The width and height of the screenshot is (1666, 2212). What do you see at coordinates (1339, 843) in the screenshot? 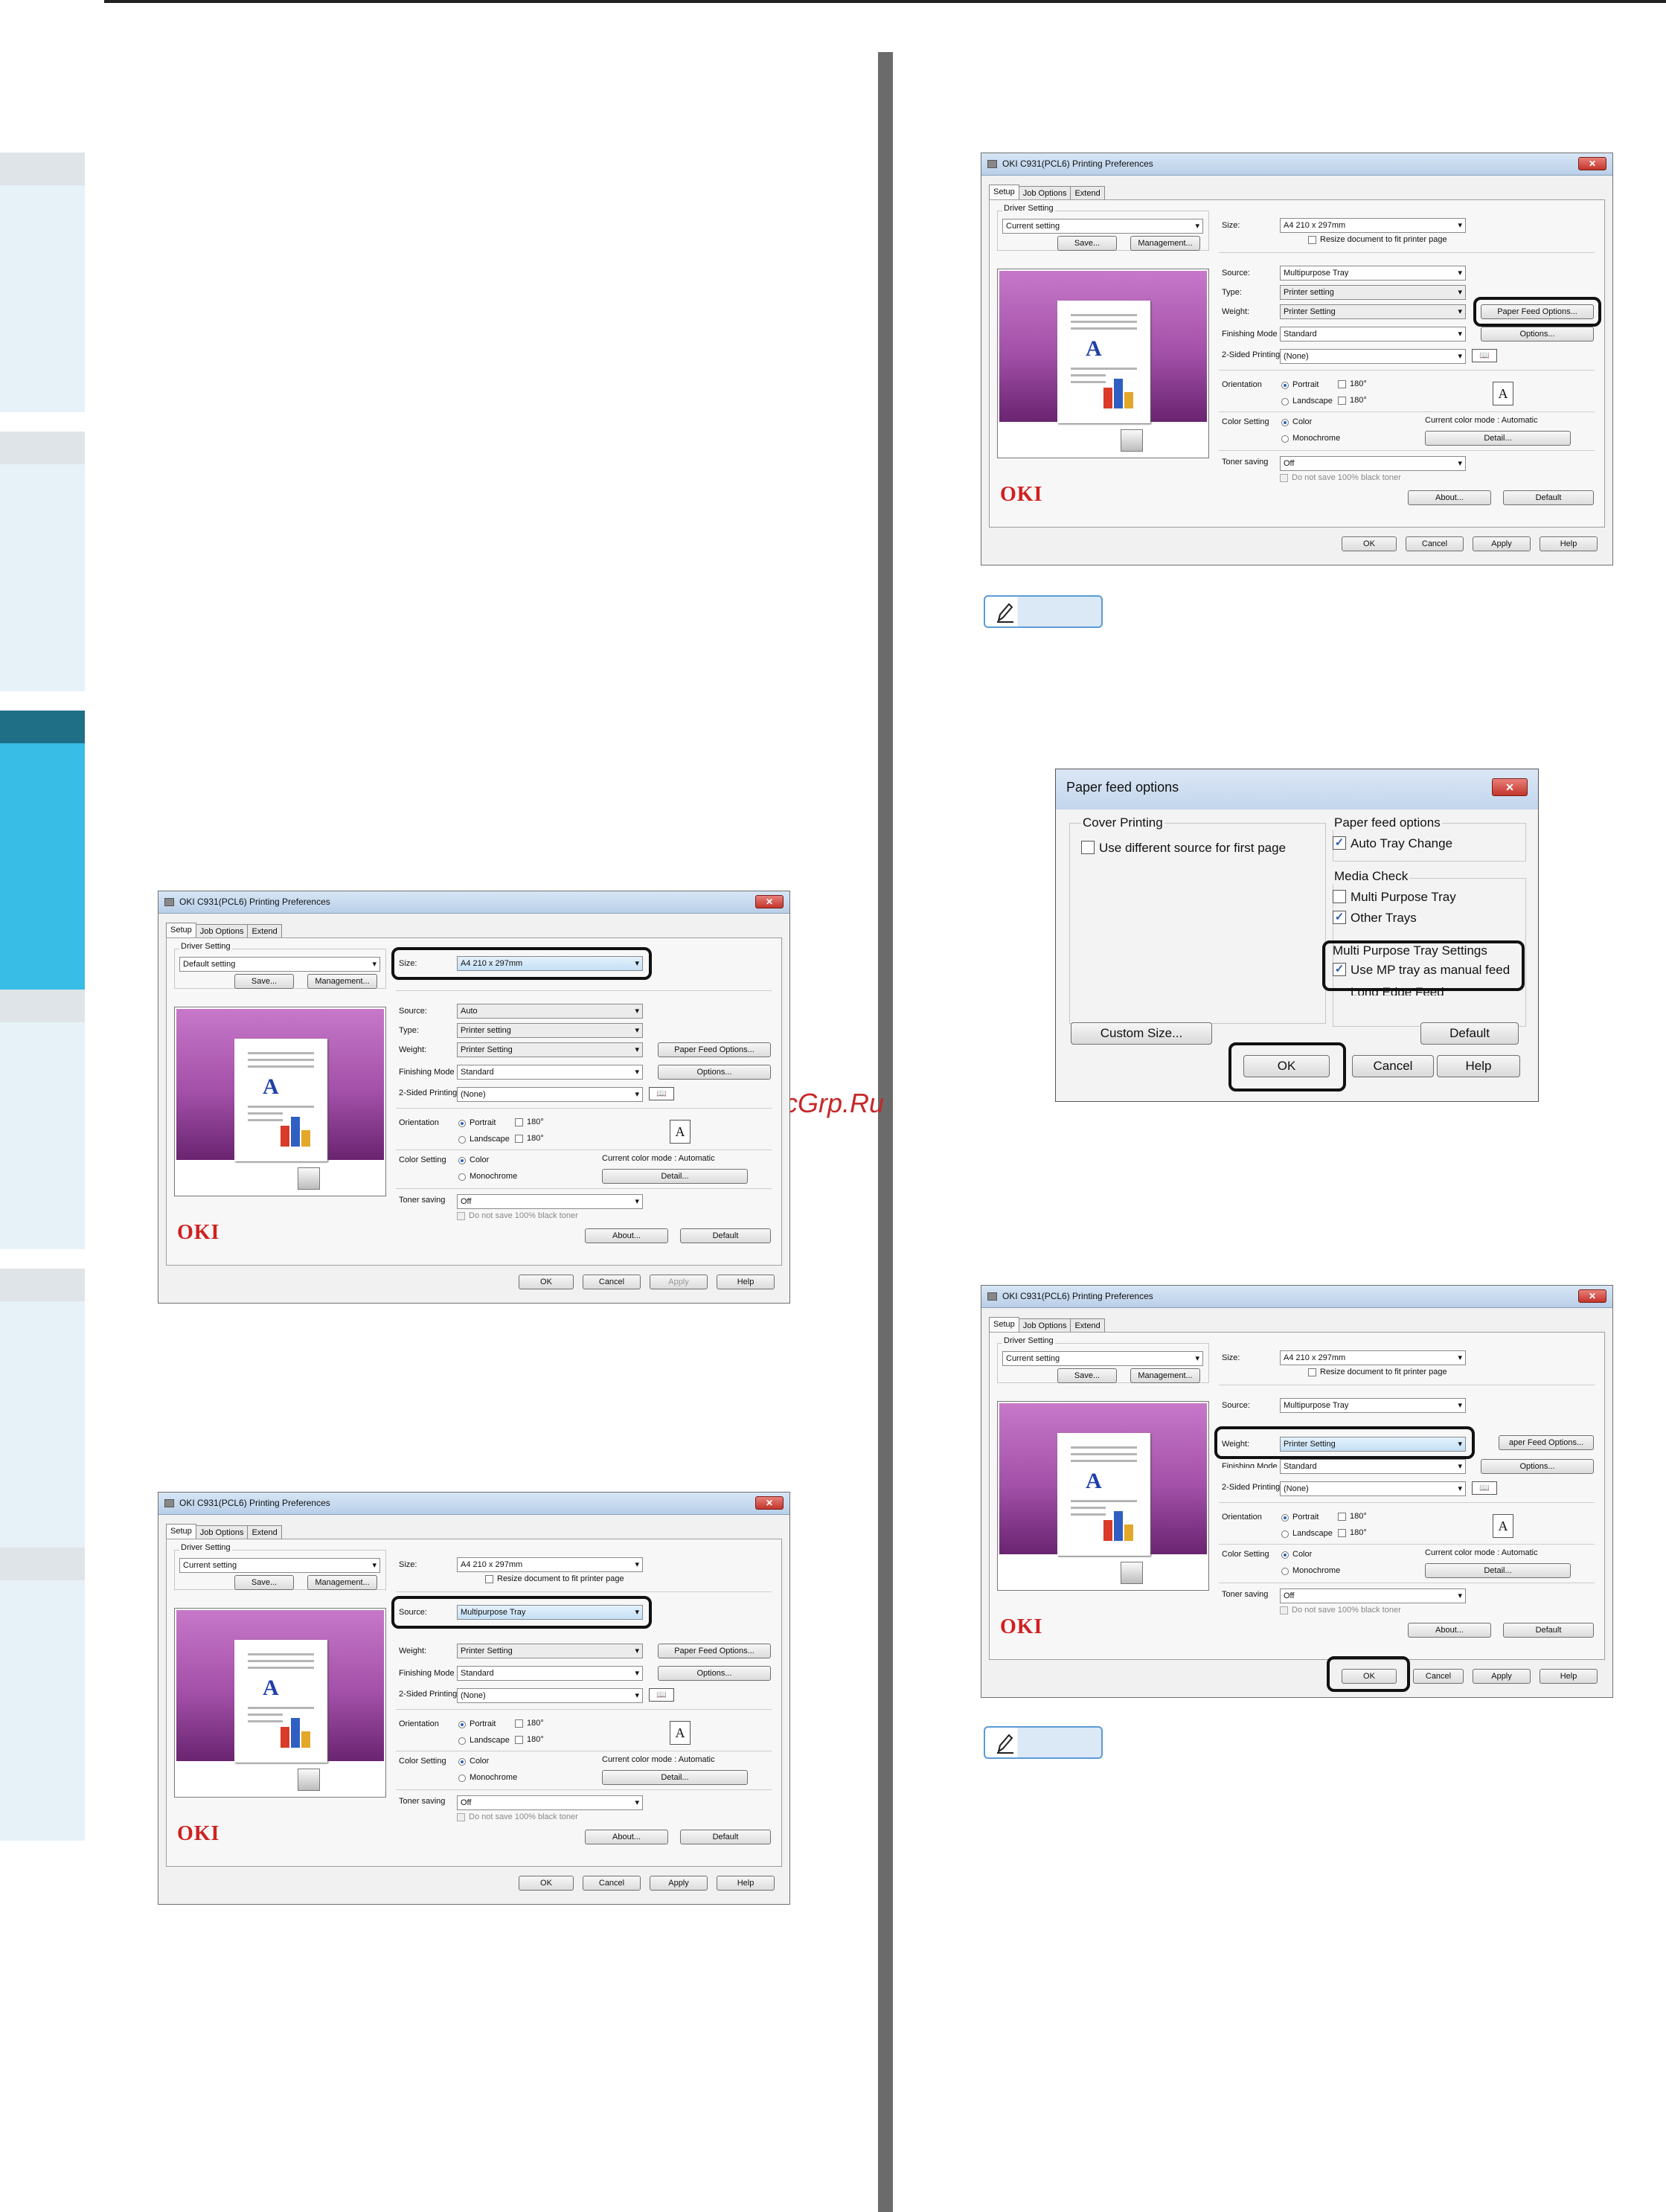
I see `auto-tray-checkbox: ✓` at bounding box center [1339, 843].